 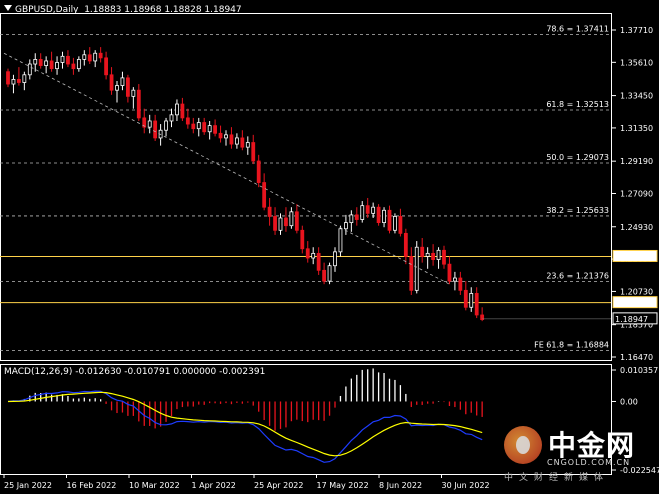 I want to click on date-axis-label: 1 Apr 2022, so click(x=214, y=485).